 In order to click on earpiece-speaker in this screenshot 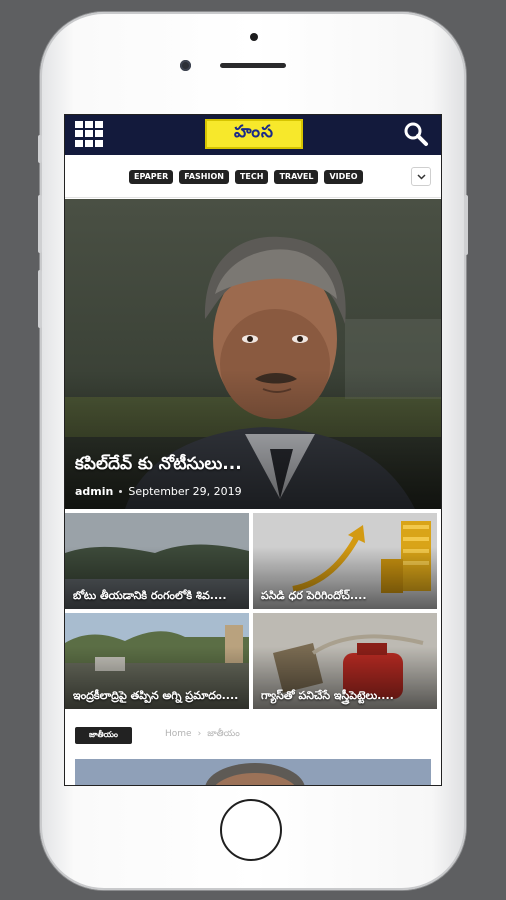, I will do `click(253, 65)`.